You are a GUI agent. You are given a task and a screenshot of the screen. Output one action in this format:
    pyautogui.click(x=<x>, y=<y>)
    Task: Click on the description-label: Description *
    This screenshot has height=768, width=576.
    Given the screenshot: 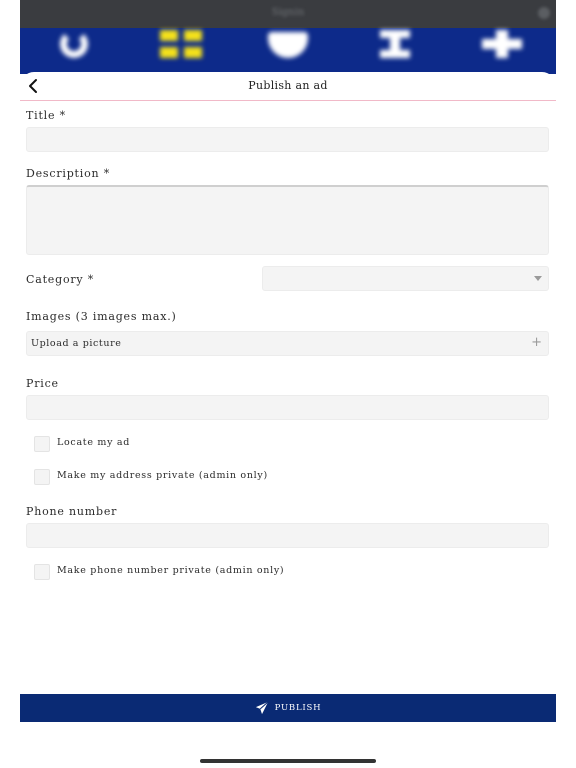 What is the action you would take?
    pyautogui.click(x=68, y=173)
    